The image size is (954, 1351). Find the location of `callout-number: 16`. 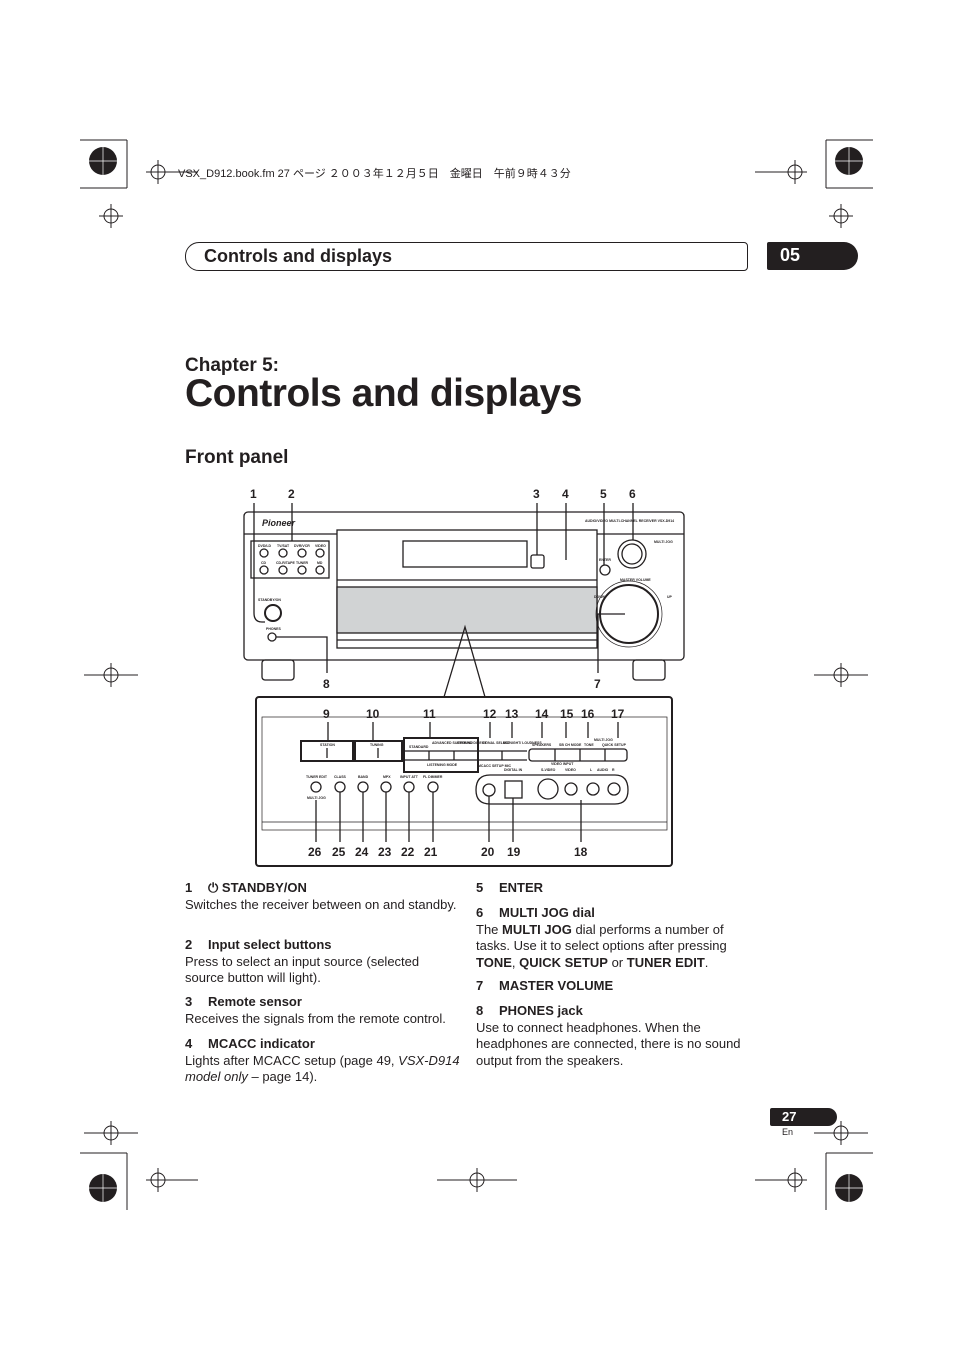

callout-number: 16 is located at coordinates (588, 714).